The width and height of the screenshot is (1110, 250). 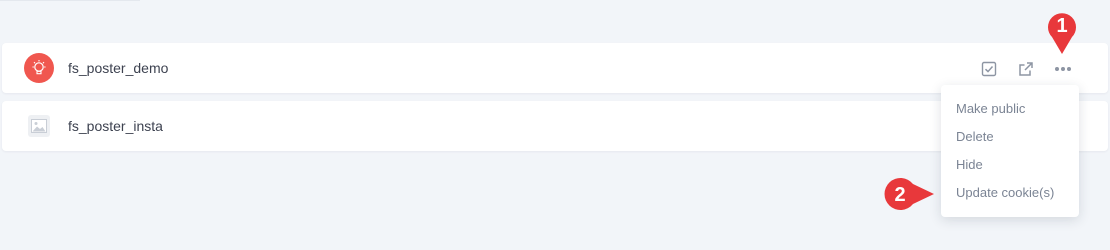 What do you see at coordinates (975, 136) in the screenshot?
I see `menu-item-delete: Delete` at bounding box center [975, 136].